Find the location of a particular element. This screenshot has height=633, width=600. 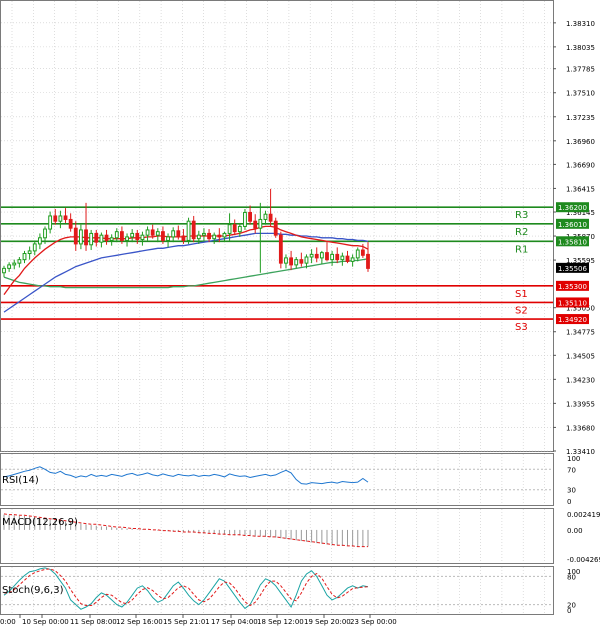

x-tick-label: 12 Sep 16:00 is located at coordinates (139, 622).